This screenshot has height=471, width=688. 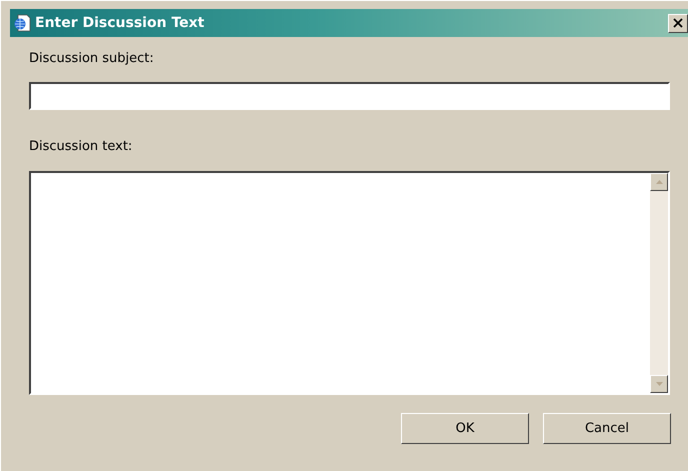 I want to click on field-label: Discussion text:, so click(x=81, y=147).